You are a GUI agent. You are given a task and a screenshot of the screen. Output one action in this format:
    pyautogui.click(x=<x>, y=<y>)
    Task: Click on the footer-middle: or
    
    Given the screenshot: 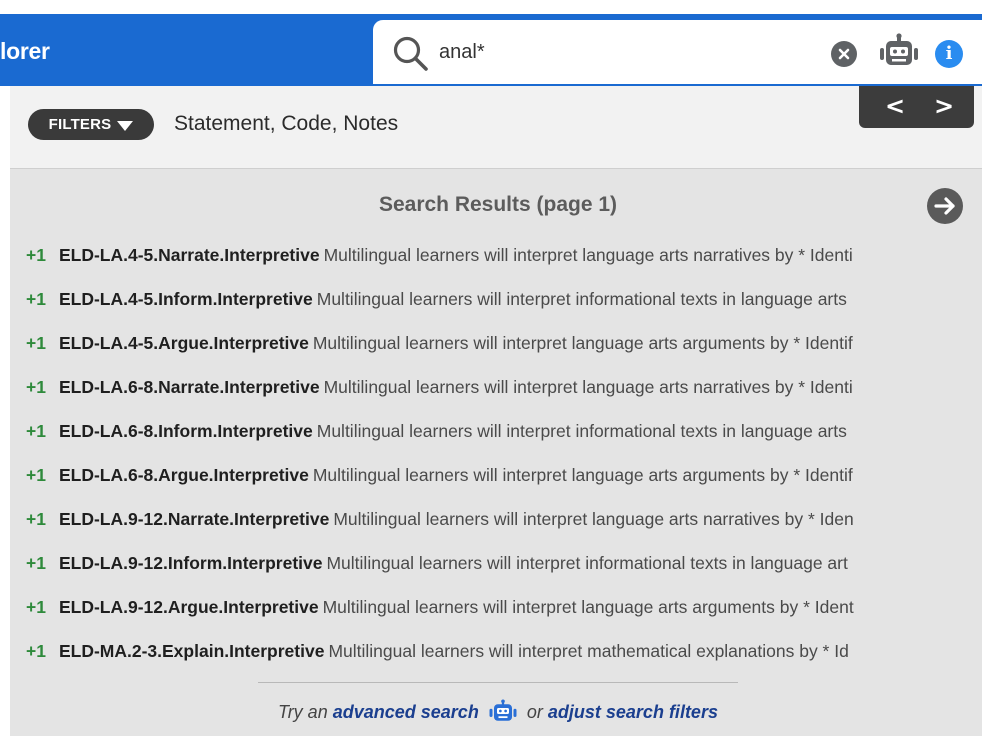 What is the action you would take?
    pyautogui.click(x=534, y=712)
    